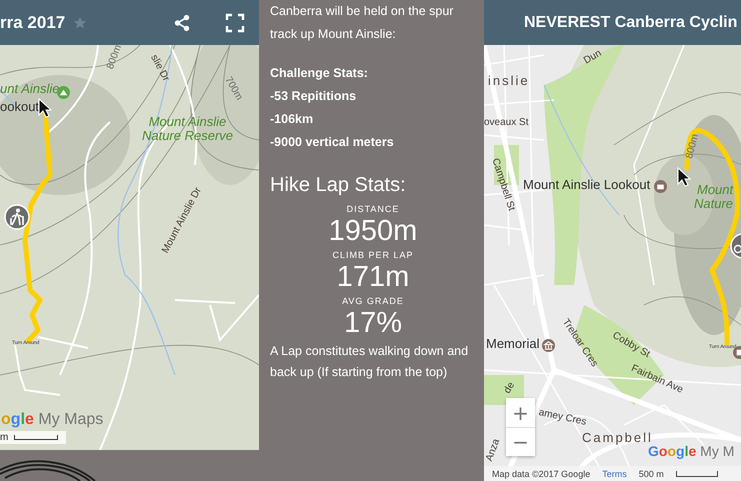 Image resolution: width=741 pixels, height=481 pixels. Describe the element at coordinates (235, 22) in the screenshot. I see `fullscreen-icon` at that location.